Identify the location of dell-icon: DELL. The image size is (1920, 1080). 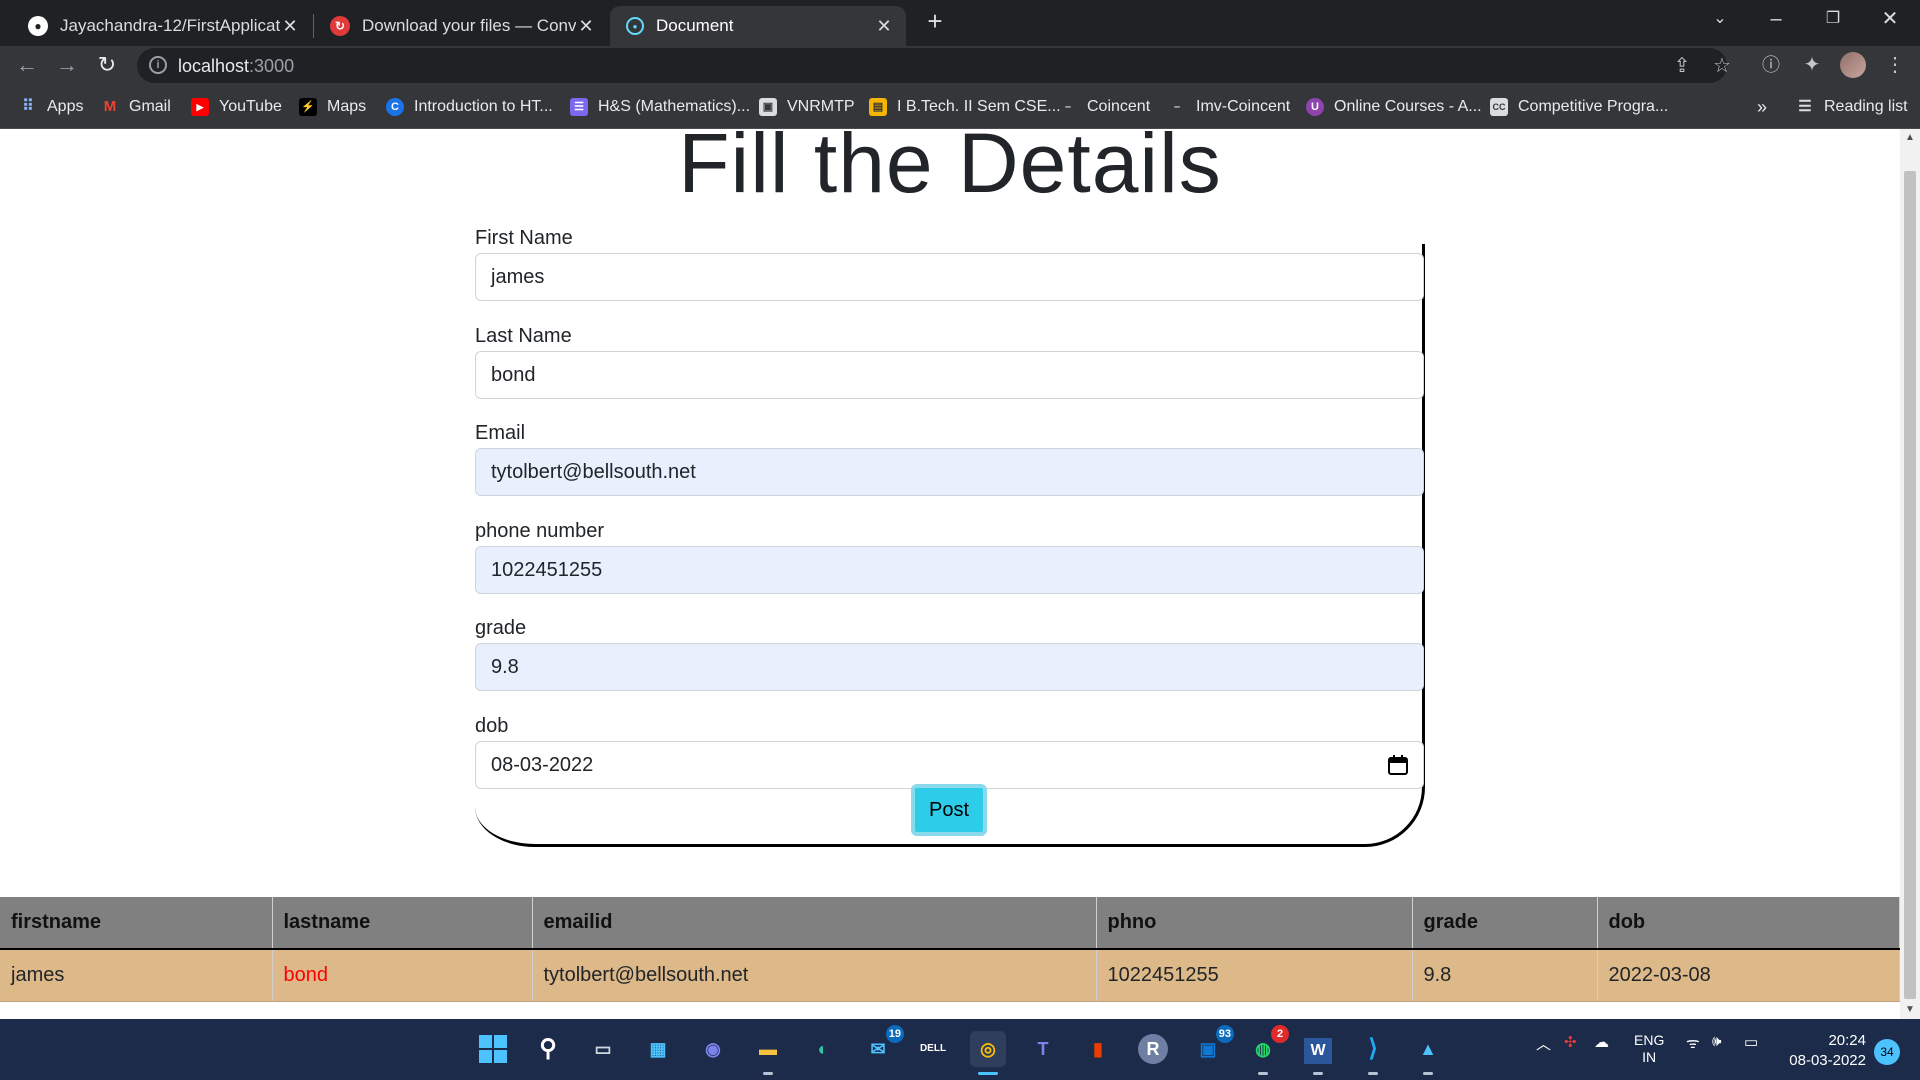
(933, 1049).